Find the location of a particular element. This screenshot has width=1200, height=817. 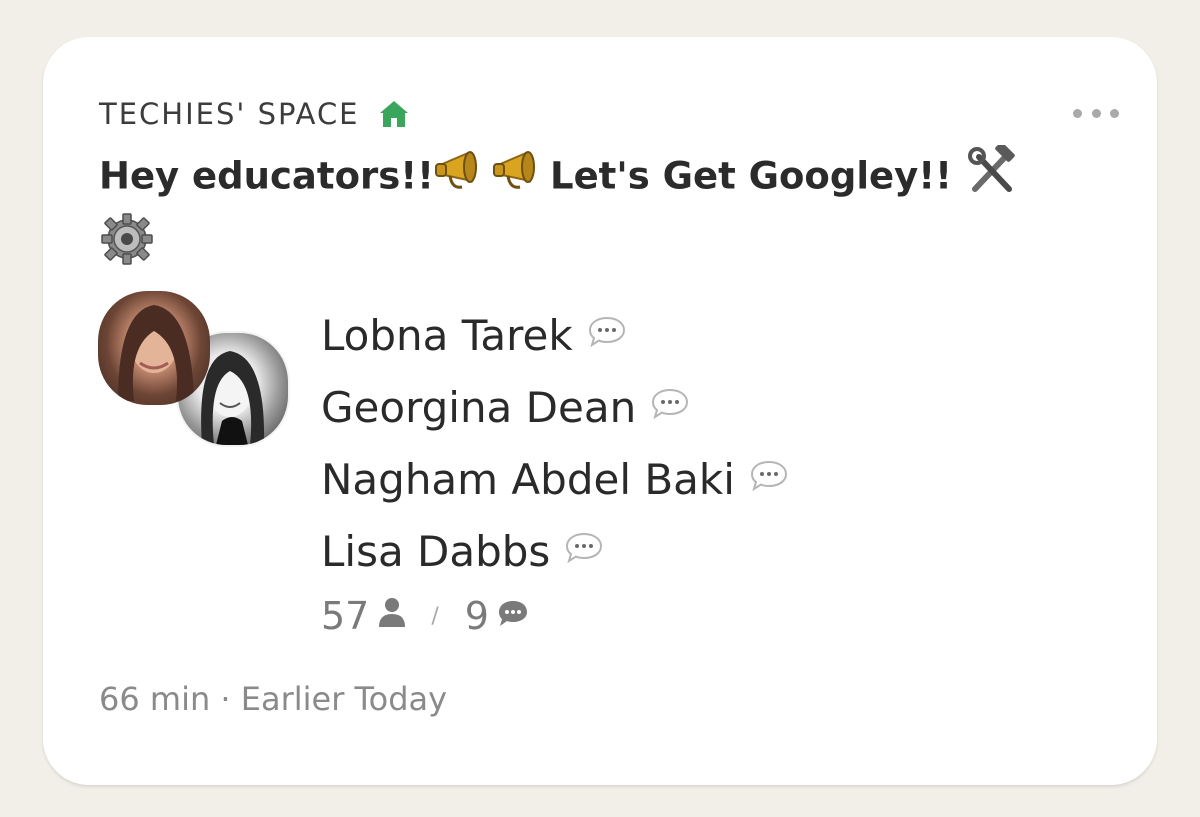

speaker-name: Lobna Tarek is located at coordinates (447, 335).